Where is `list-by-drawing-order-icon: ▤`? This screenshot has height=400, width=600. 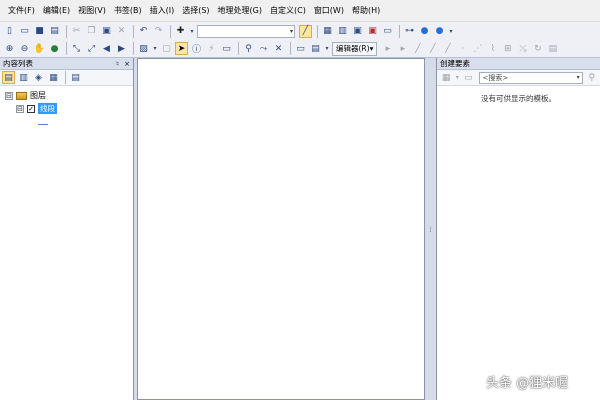
list-by-drawing-order-icon: ▤ is located at coordinates (8, 77).